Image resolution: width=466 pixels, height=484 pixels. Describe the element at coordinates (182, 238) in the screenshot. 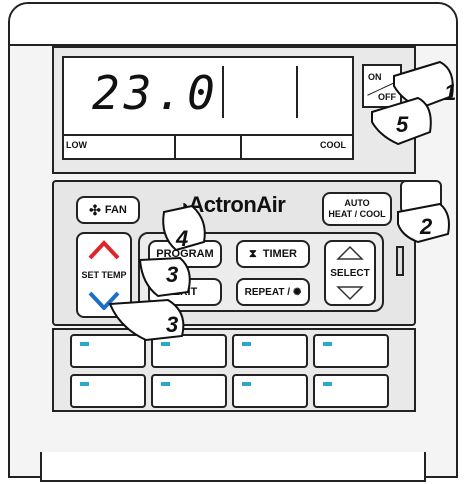

I see `callout-number: 4` at that location.